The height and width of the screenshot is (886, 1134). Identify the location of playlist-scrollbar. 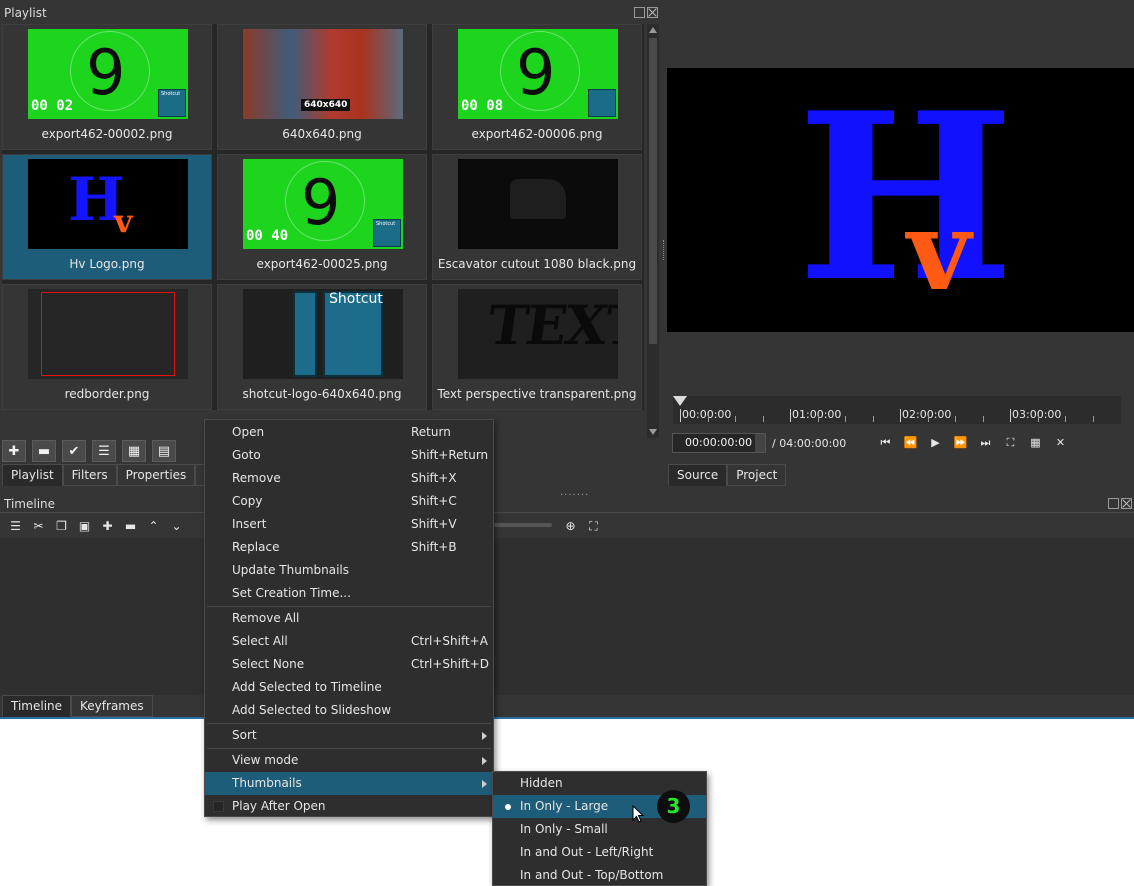
(653, 231).